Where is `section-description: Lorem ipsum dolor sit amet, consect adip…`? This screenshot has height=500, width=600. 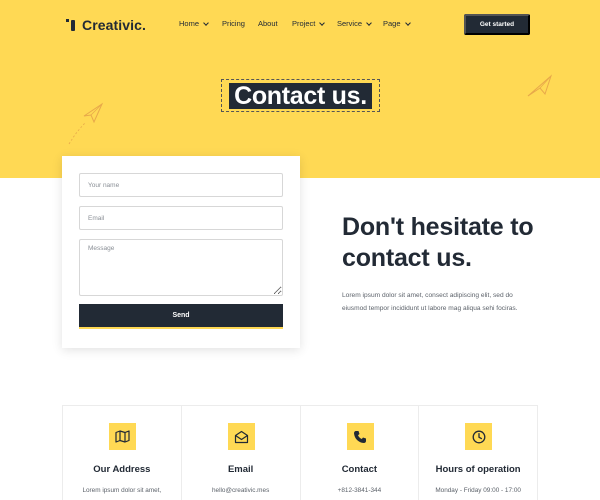 section-description: Lorem ipsum dolor sit amet, consect adip… is located at coordinates (430, 302).